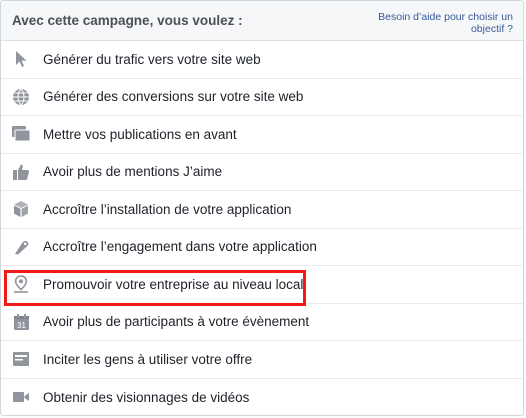  I want to click on svg-text: 31, so click(21, 325).